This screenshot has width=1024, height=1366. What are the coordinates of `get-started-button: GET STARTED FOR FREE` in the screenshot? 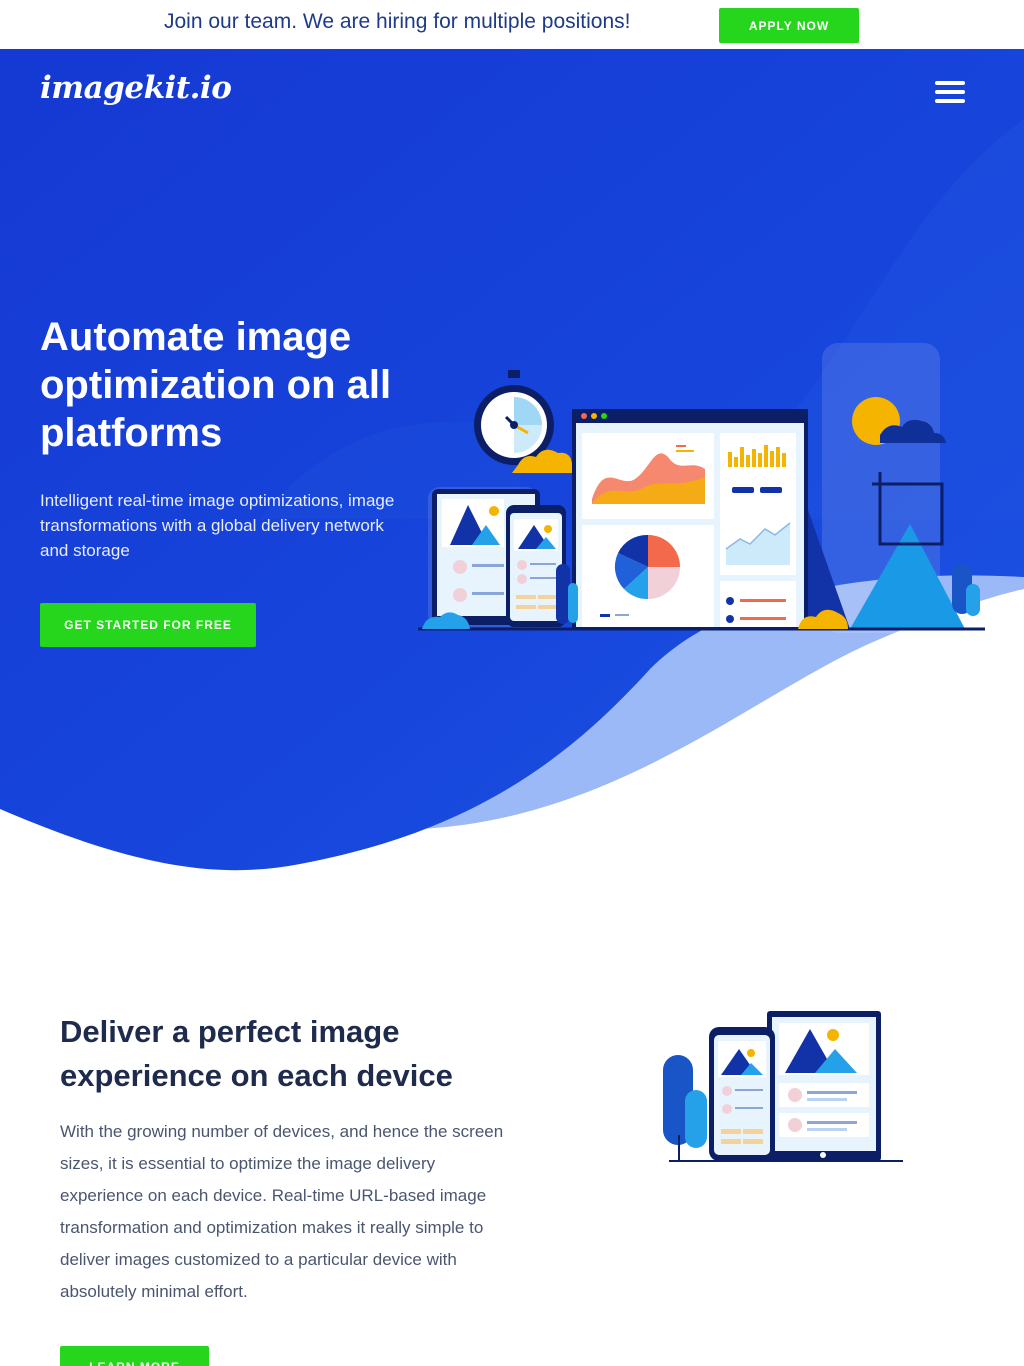 It's located at (148, 625).